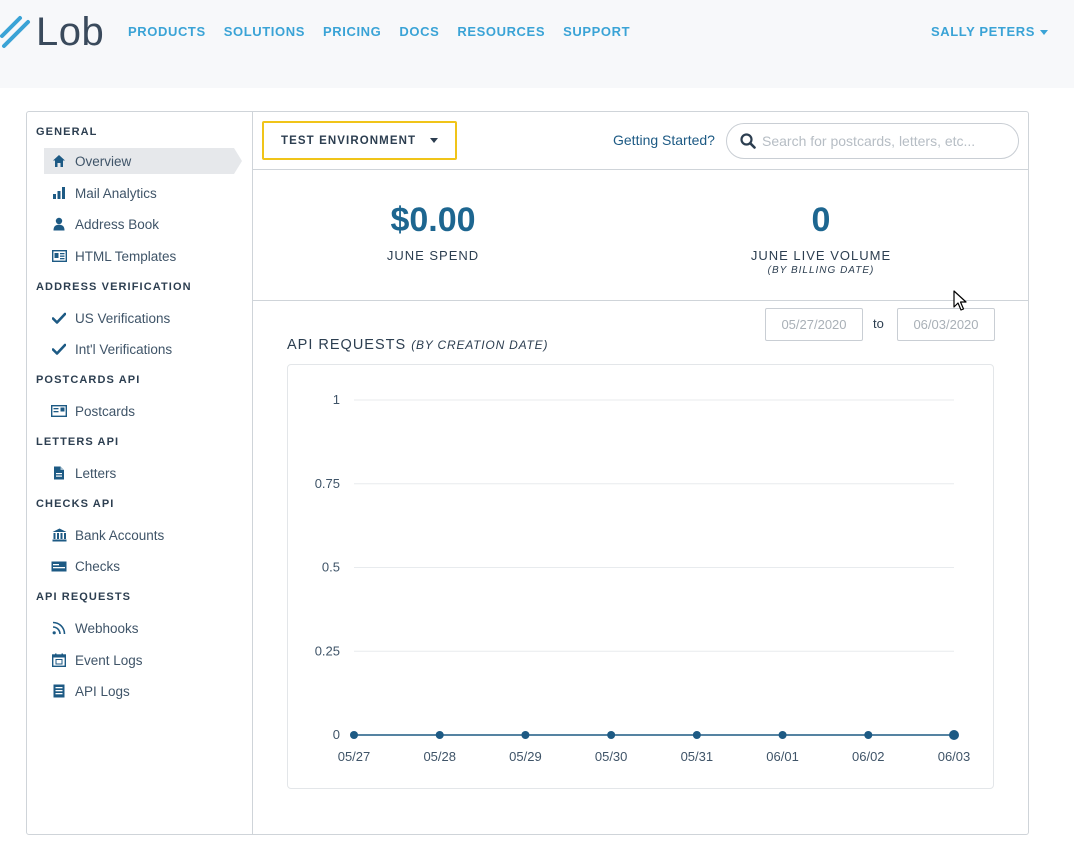  What do you see at coordinates (439, 756) in the screenshot?
I see `x-tick-label: 05/28` at bounding box center [439, 756].